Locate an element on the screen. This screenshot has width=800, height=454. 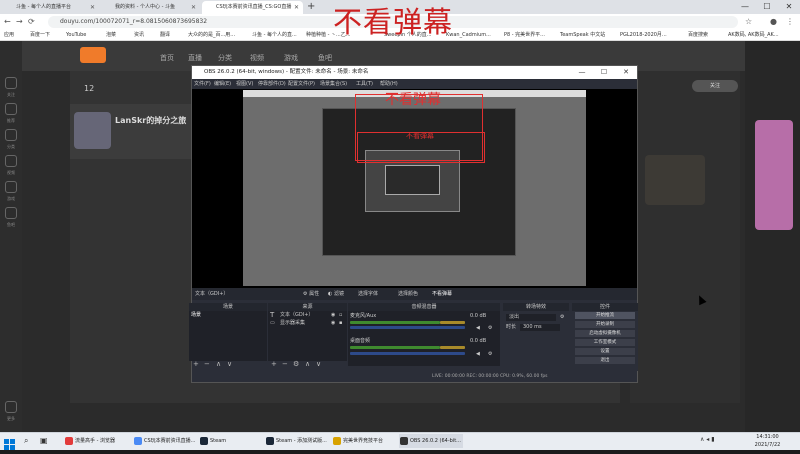
add-scene-icon: + is located at coordinates (196, 364).